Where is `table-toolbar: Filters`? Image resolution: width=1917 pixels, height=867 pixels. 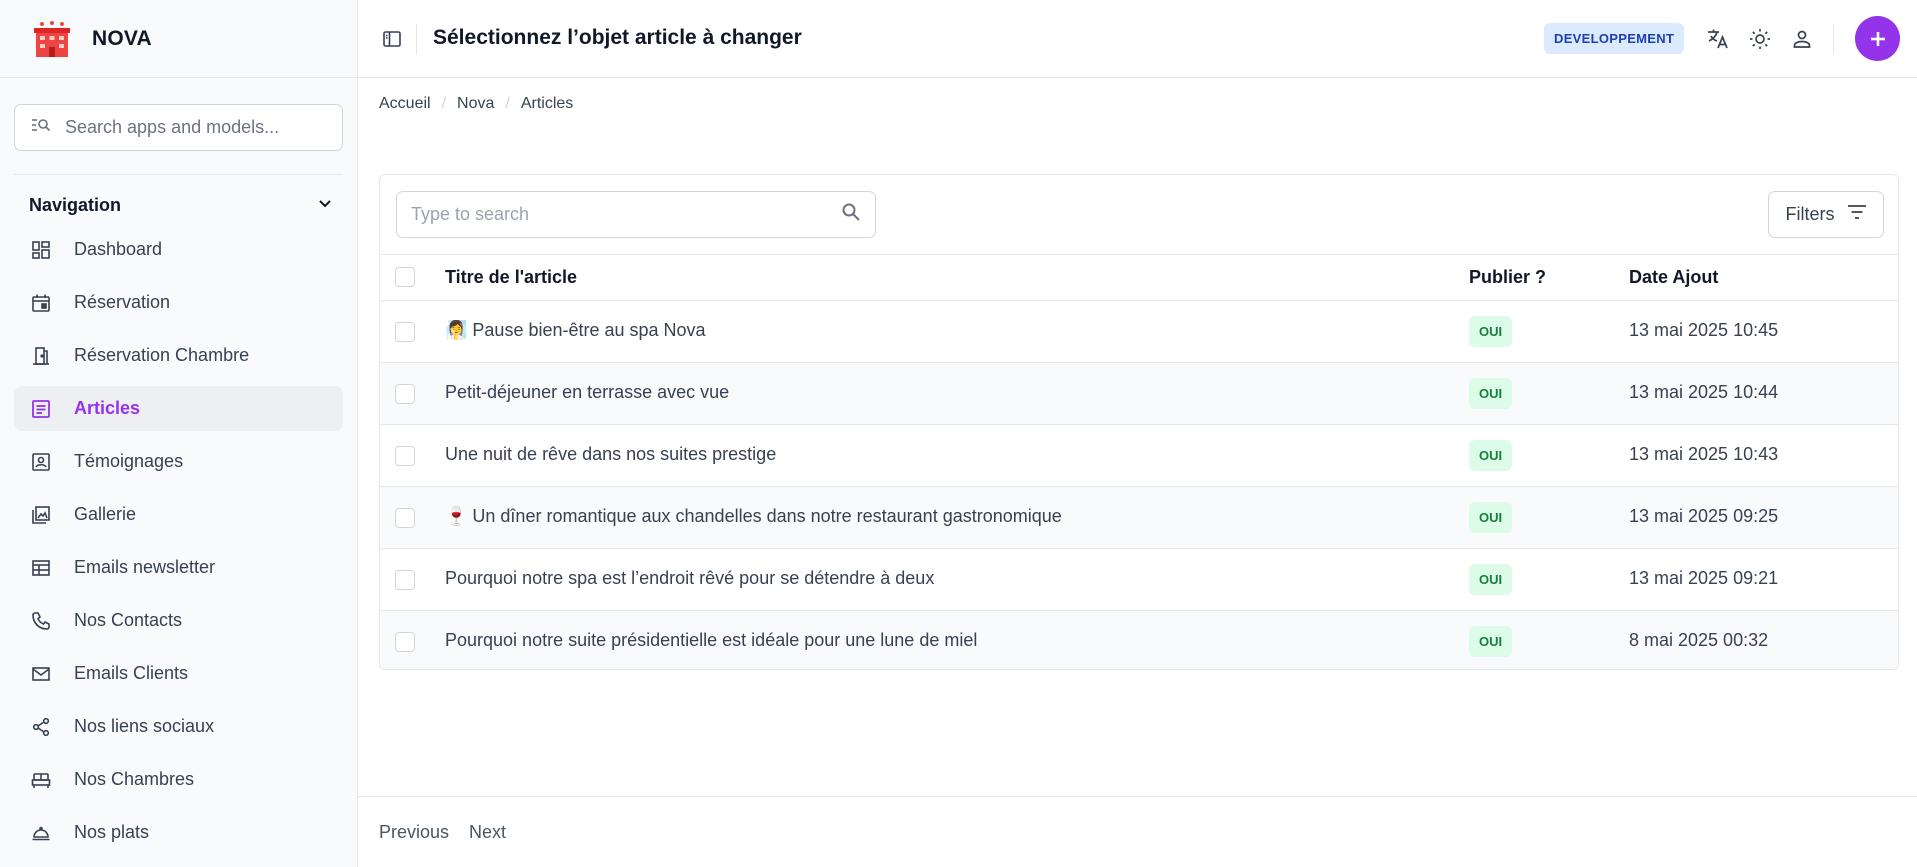
table-toolbar: Filters is located at coordinates (1139, 215).